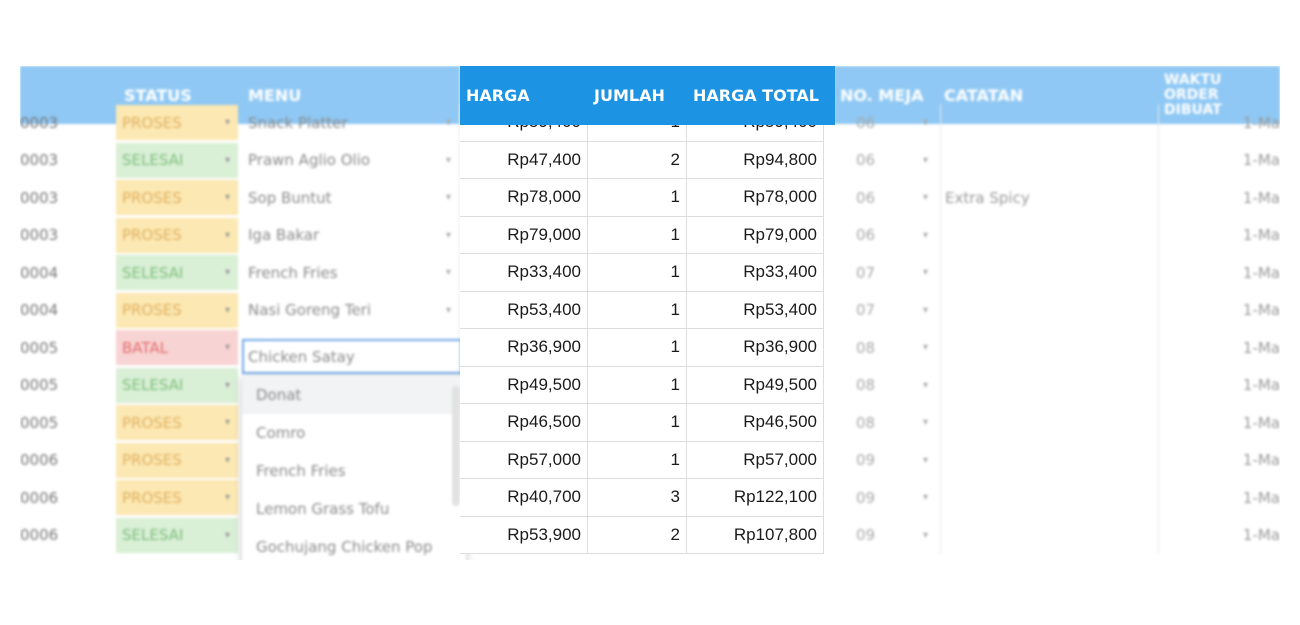  Describe the element at coordinates (524, 535) in the screenshot. I see `harga-cell: Rp53,900` at that location.